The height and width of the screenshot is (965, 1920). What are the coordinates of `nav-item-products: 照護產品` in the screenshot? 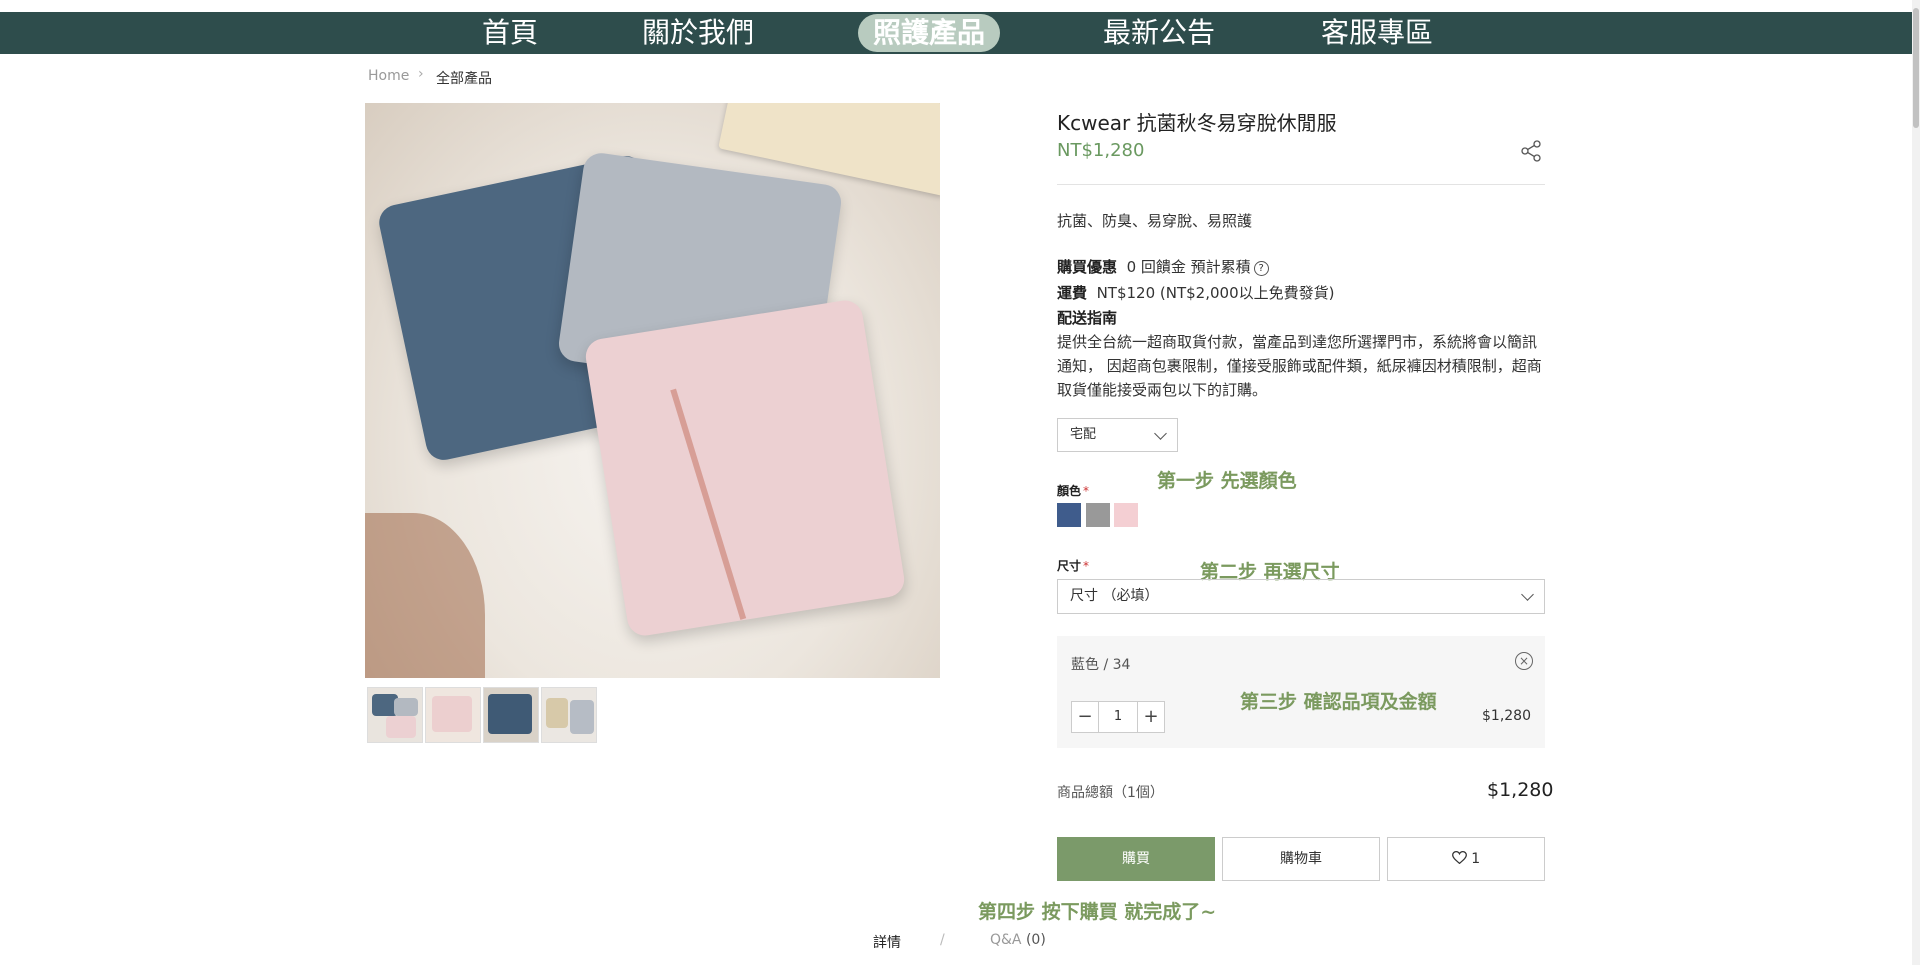 It's located at (929, 33).